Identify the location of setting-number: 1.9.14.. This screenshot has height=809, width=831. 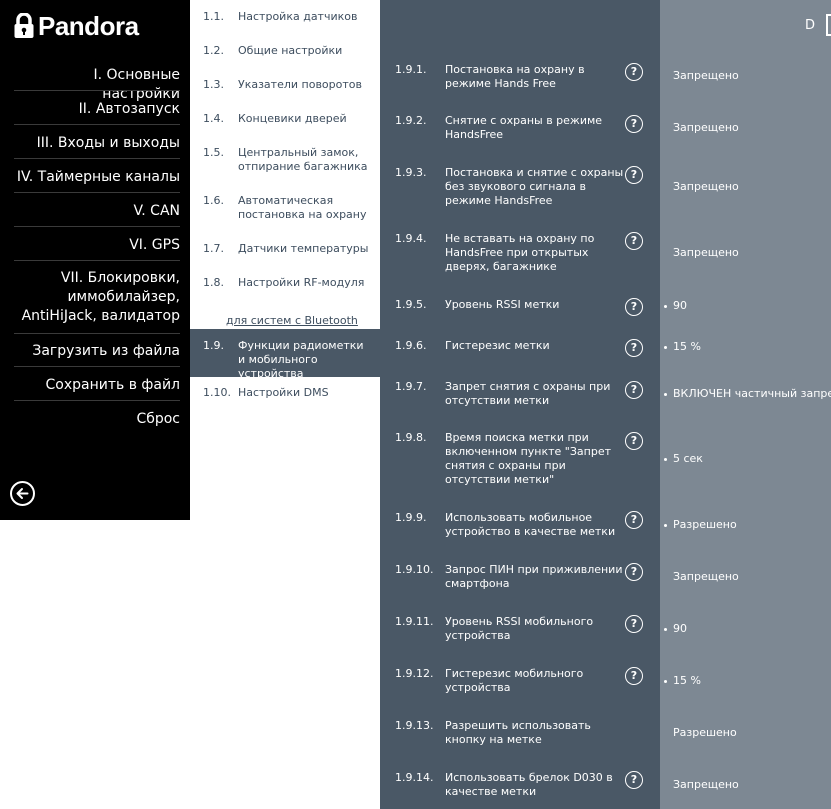
(414, 777).